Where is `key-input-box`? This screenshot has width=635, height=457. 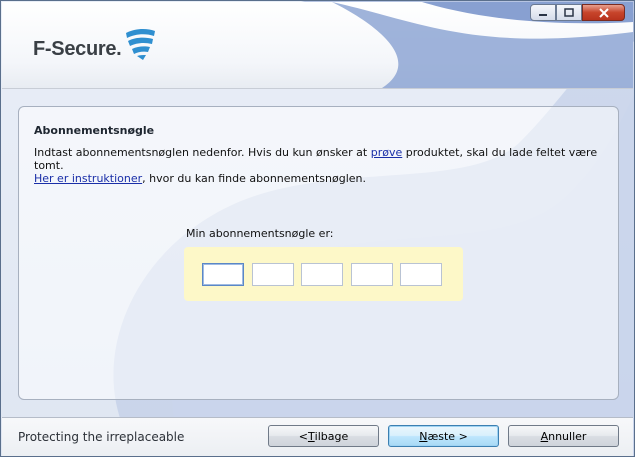 key-input-box is located at coordinates (323, 274).